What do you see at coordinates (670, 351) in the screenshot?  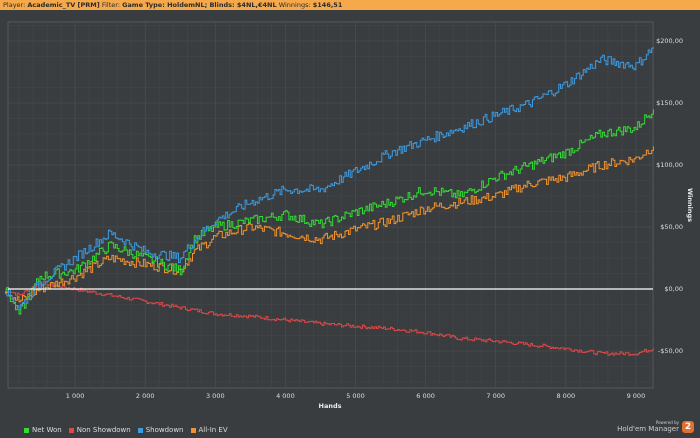 I see `y-tick-label: -$50,00` at bounding box center [670, 351].